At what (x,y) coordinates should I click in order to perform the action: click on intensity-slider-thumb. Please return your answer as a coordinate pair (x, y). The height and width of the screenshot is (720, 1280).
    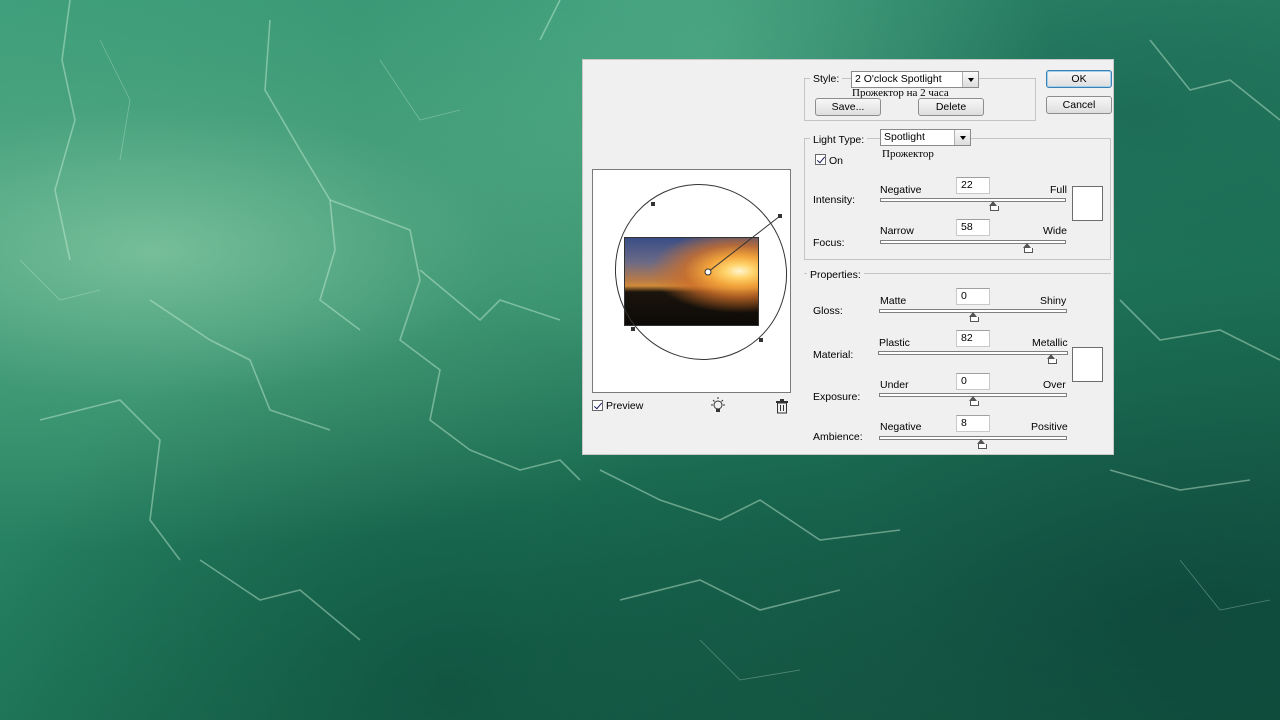
    Looking at the image, I should click on (994, 205).